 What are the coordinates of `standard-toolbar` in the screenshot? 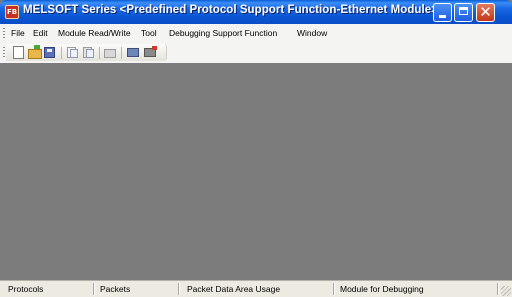 It's located at (85, 52).